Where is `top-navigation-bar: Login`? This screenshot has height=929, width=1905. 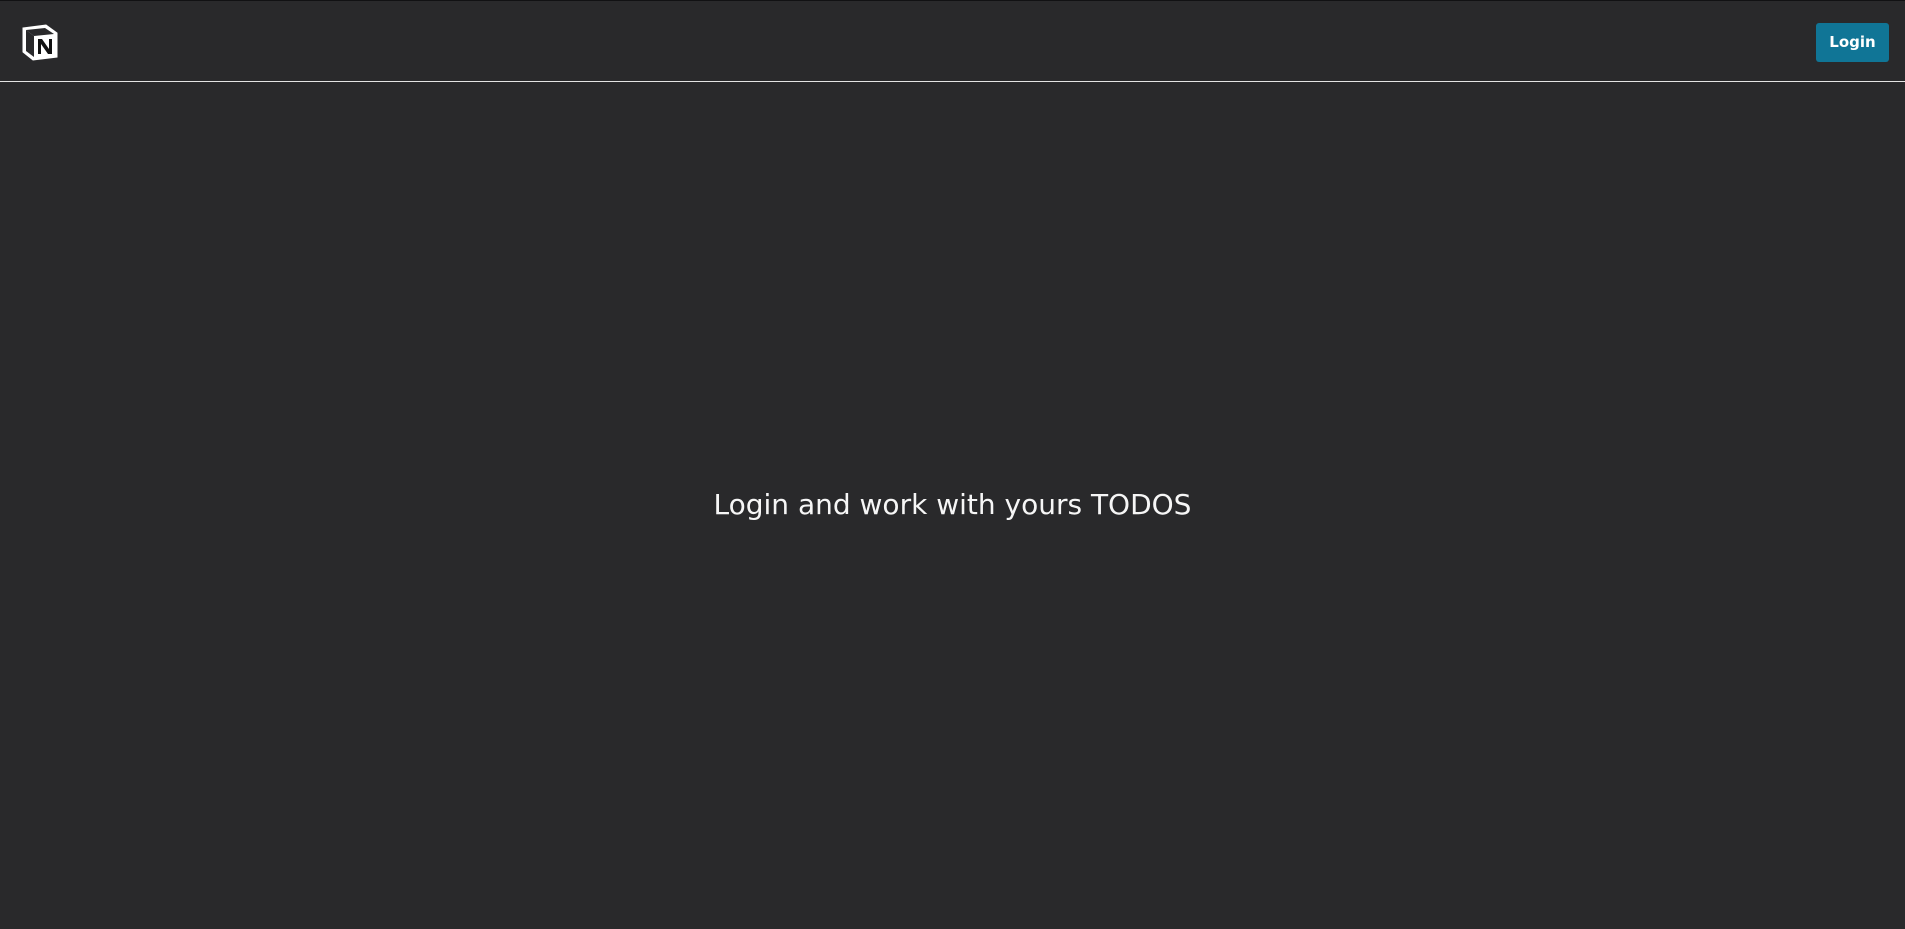 top-navigation-bar: Login is located at coordinates (952, 41).